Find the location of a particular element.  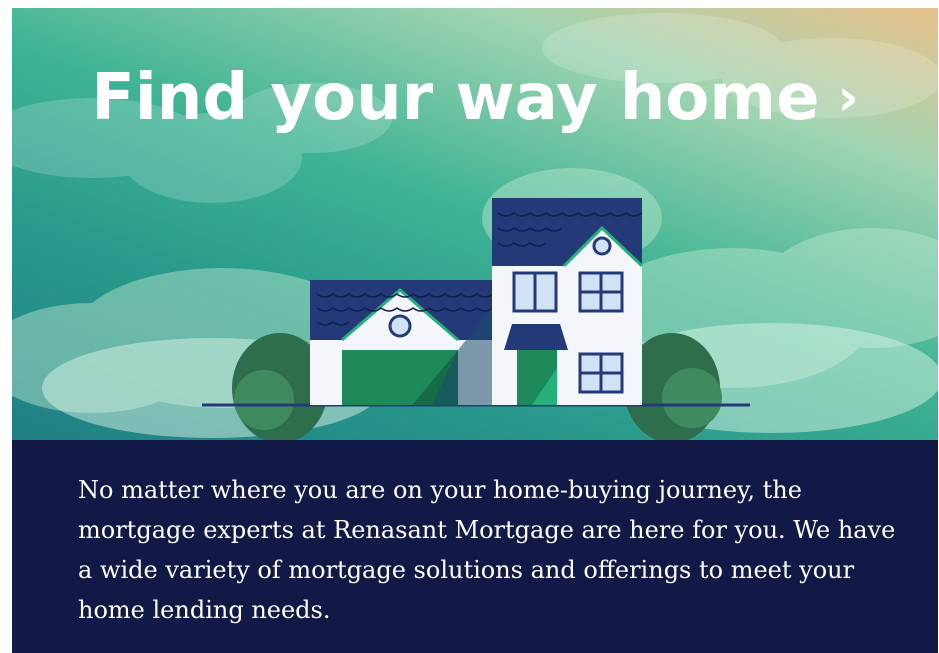

find-your-way-home-link: Find your way home › is located at coordinates (475, 98).